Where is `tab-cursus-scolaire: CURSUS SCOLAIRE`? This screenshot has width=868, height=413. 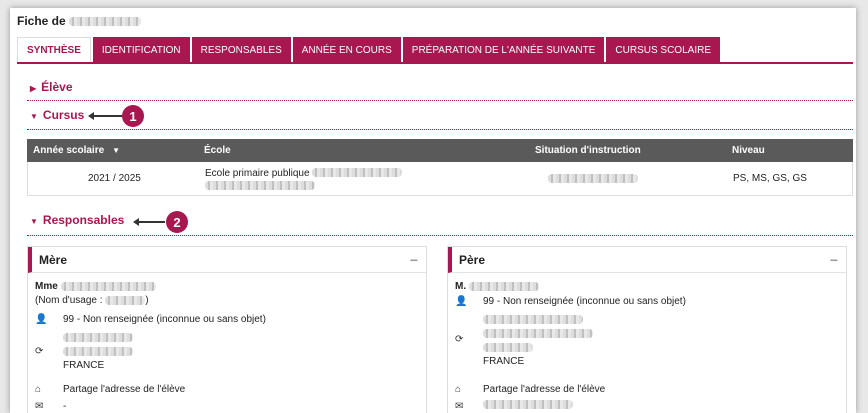
tab-cursus-scolaire: CURSUS SCOLAIRE is located at coordinates (663, 50).